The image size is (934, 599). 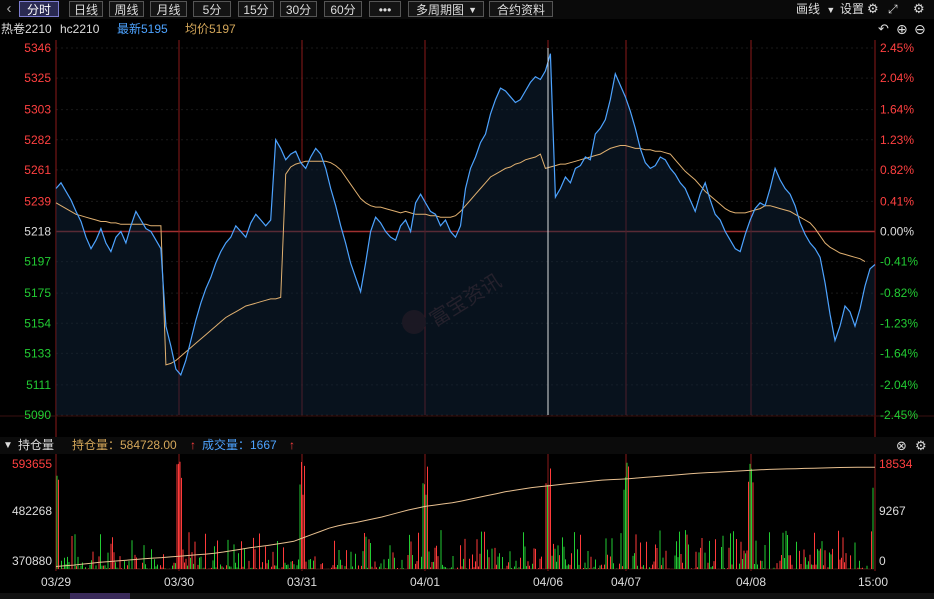 What do you see at coordinates (626, 582) in the screenshot?
I see `session-date-label: 04/07` at bounding box center [626, 582].